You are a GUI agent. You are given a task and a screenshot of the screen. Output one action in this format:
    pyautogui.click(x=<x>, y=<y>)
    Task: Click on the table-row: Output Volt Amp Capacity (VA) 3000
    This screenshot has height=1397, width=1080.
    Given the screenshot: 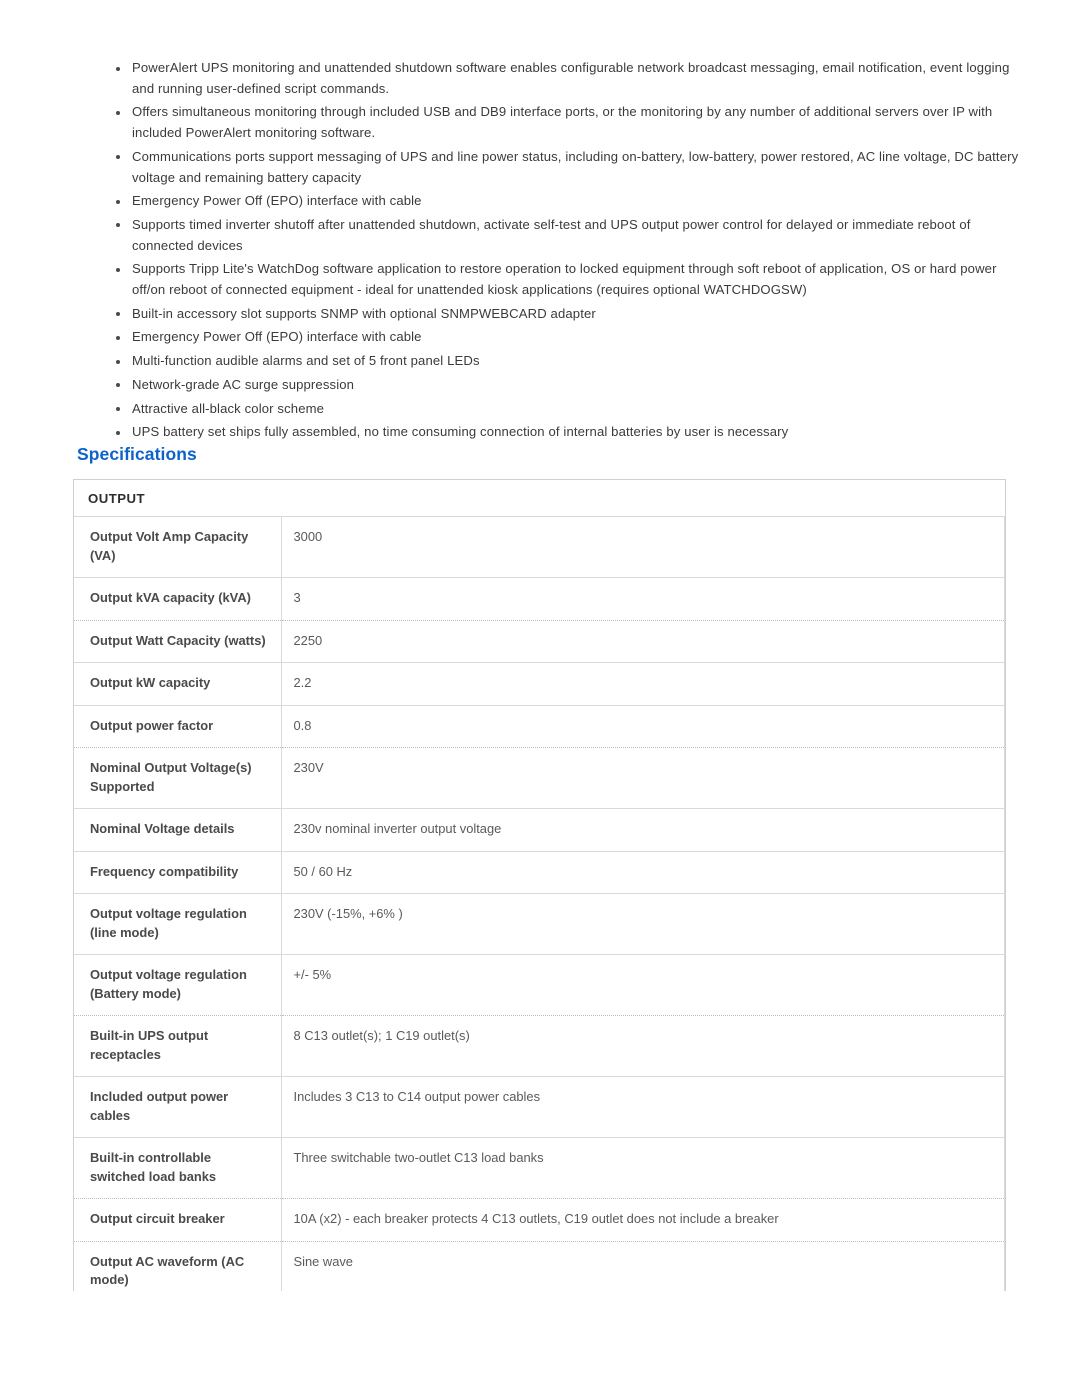 What is the action you would take?
    pyautogui.click(x=539, y=547)
    